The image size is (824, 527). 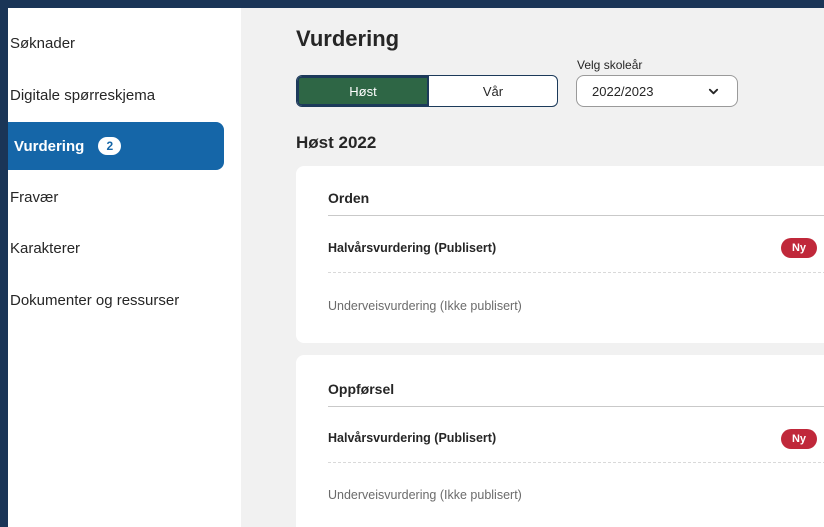 I want to click on semester-option-var: Vår, so click(x=493, y=91).